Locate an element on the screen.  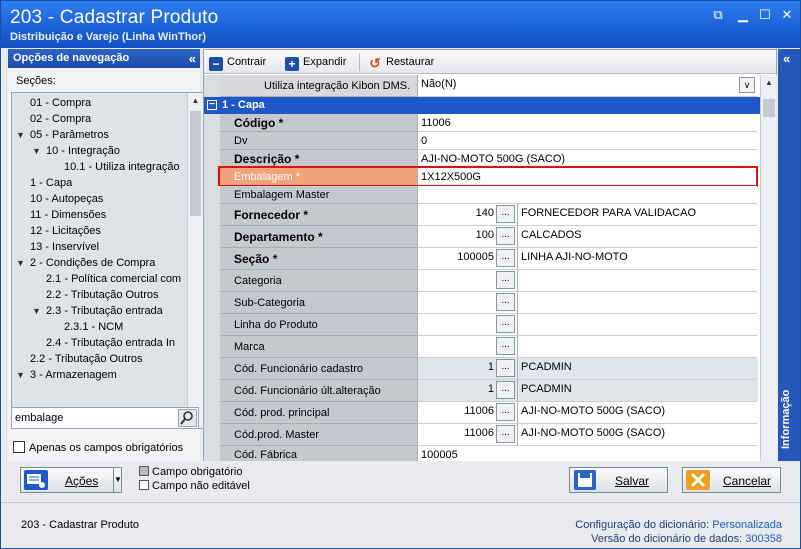
tree-item: 10 - Autopeças is located at coordinates (66, 199).